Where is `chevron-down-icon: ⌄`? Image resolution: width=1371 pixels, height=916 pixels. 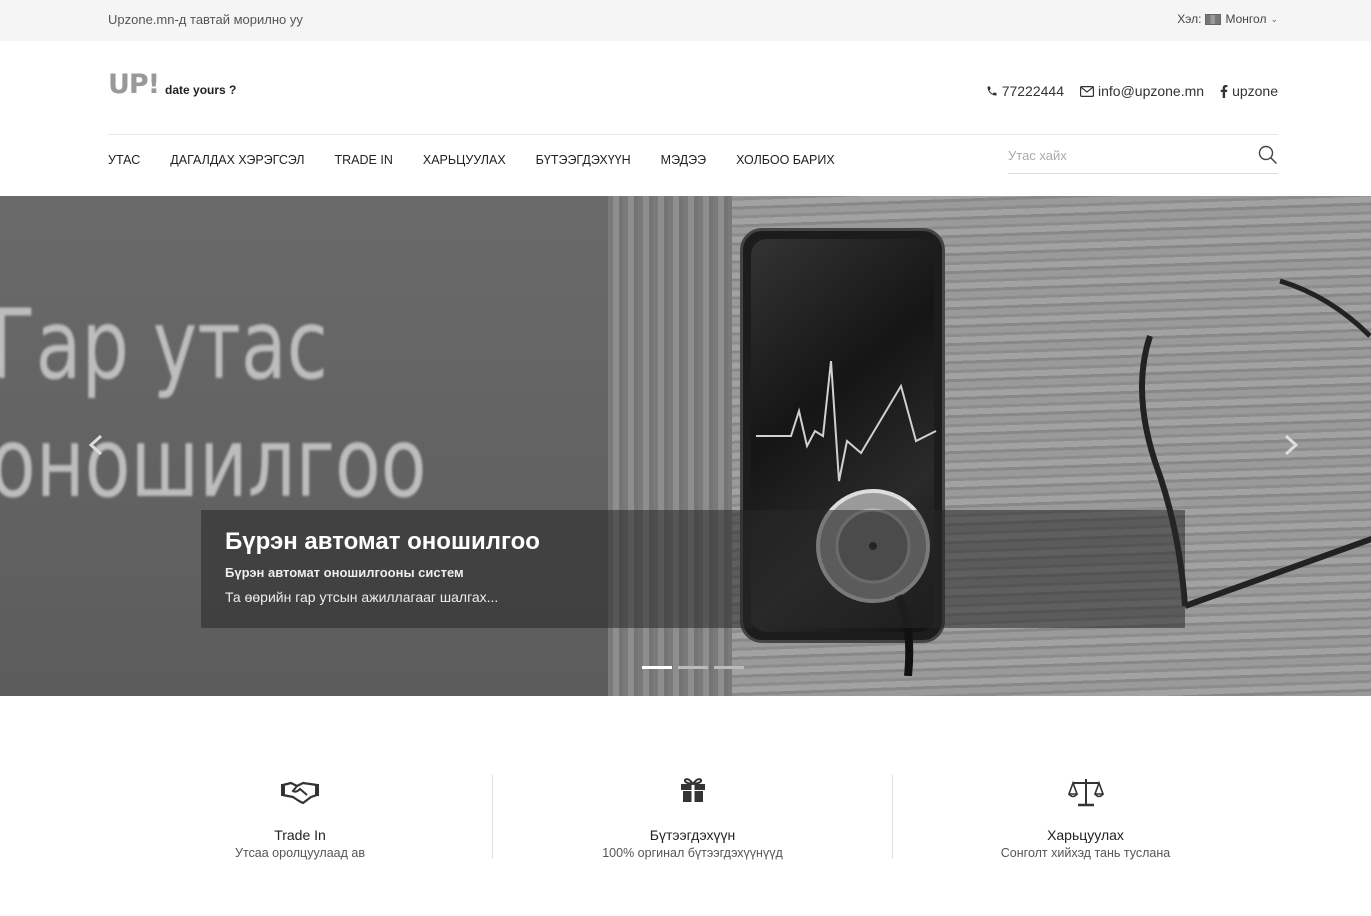 chevron-down-icon: ⌄ is located at coordinates (1274, 18).